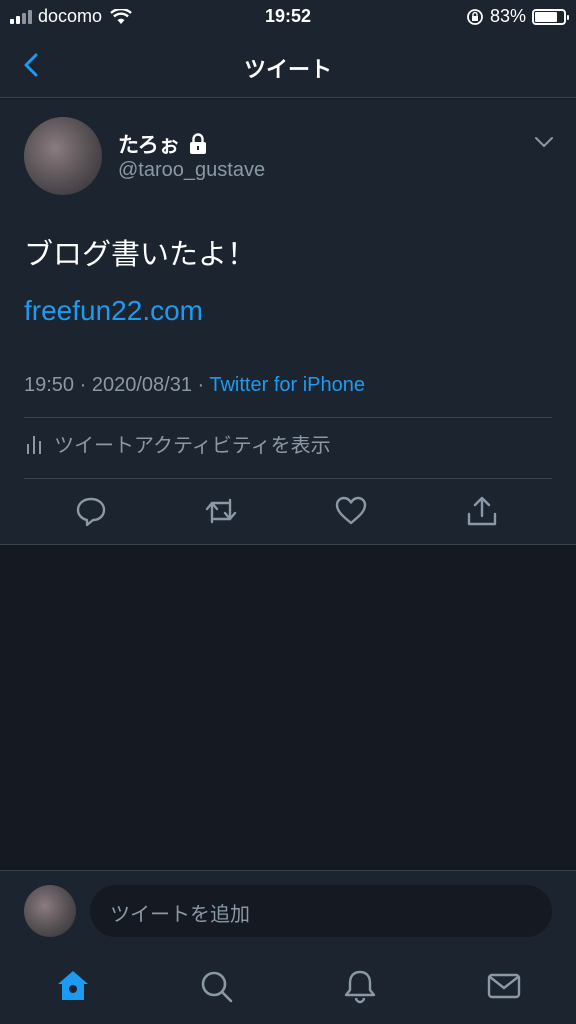  What do you see at coordinates (113, 311) in the screenshot?
I see `tweet-link: freefun22.com` at bounding box center [113, 311].